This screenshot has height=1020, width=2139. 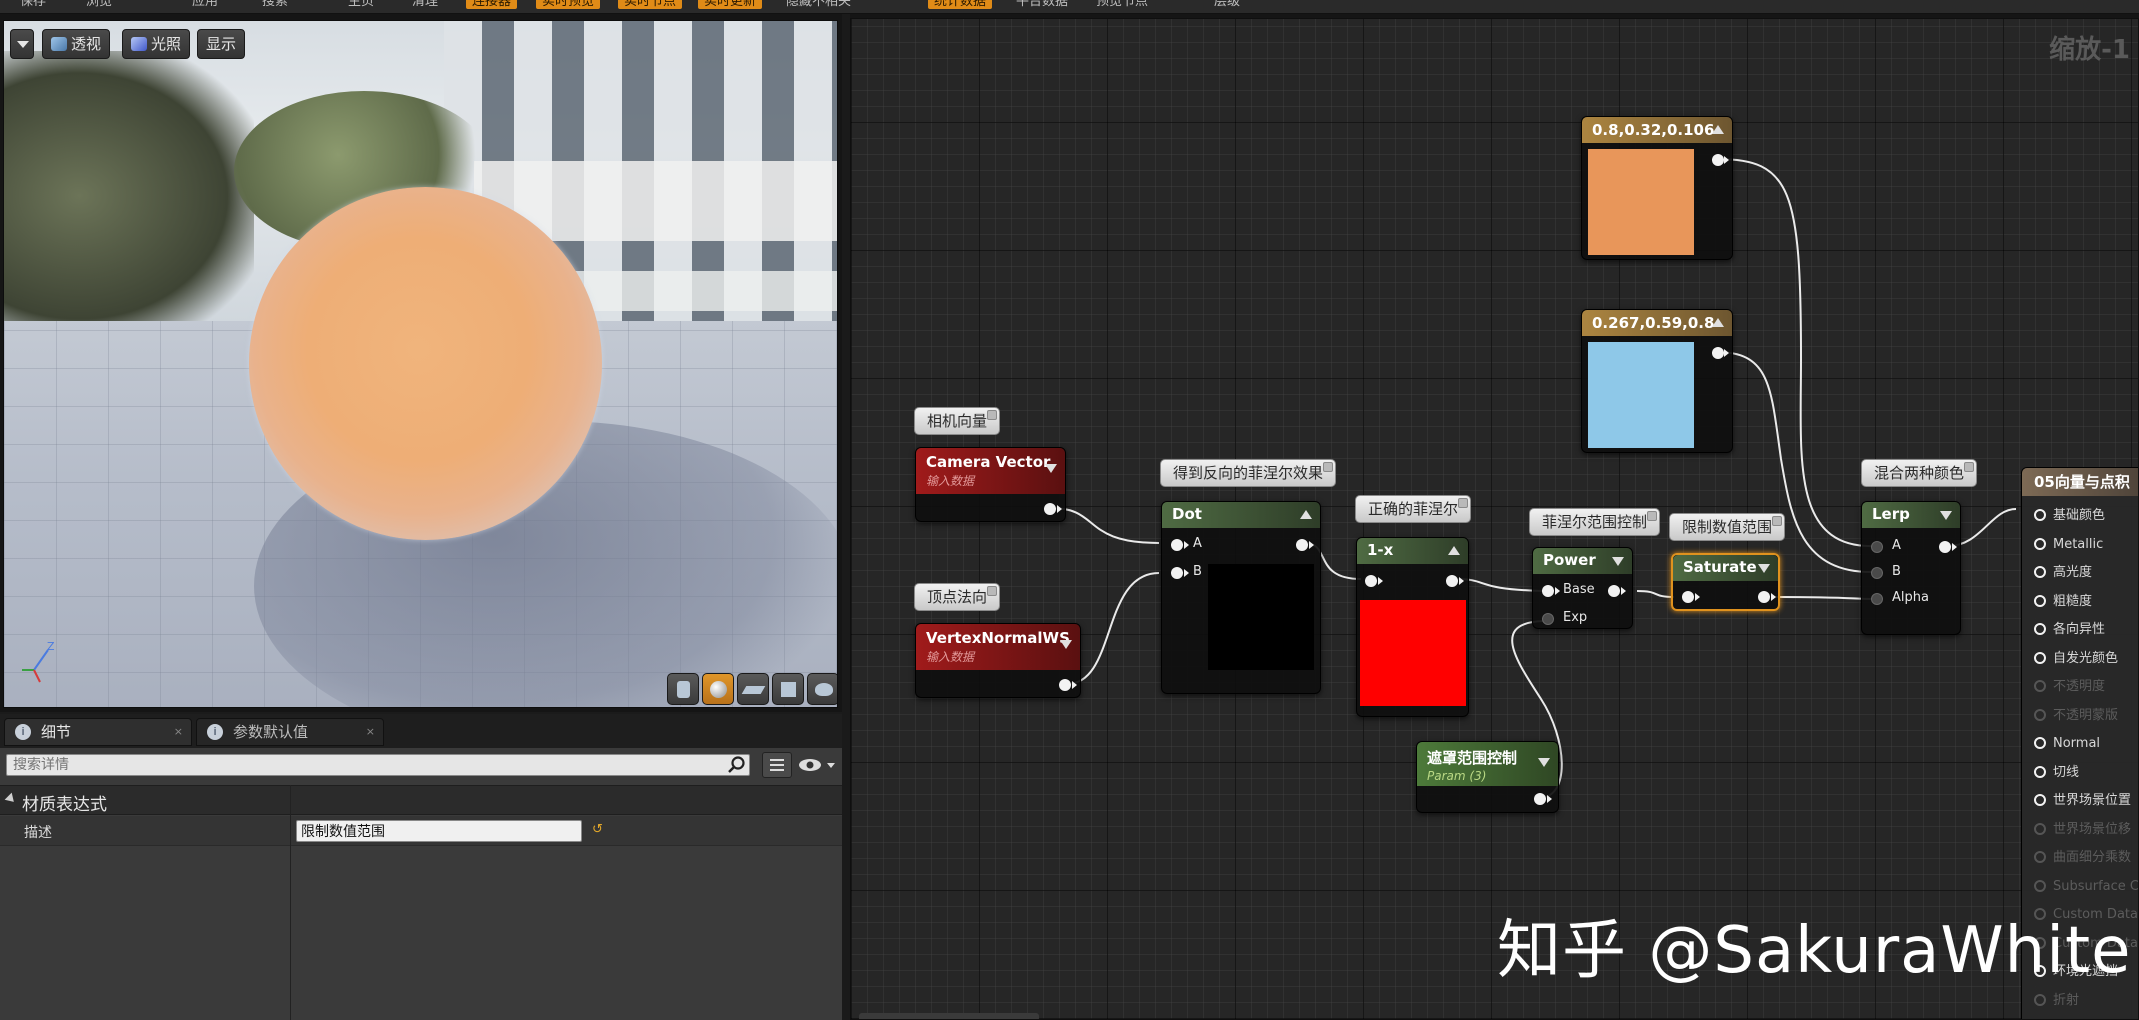 What do you see at coordinates (2086, 887) in the screenshot?
I see `result-pin-row: Subsurface C` at bounding box center [2086, 887].